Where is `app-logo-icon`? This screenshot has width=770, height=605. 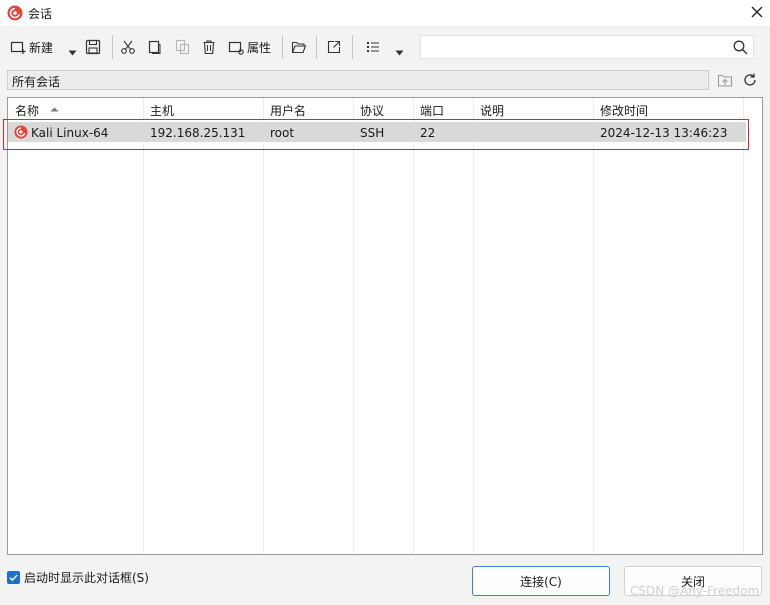 app-logo-icon is located at coordinates (15, 13).